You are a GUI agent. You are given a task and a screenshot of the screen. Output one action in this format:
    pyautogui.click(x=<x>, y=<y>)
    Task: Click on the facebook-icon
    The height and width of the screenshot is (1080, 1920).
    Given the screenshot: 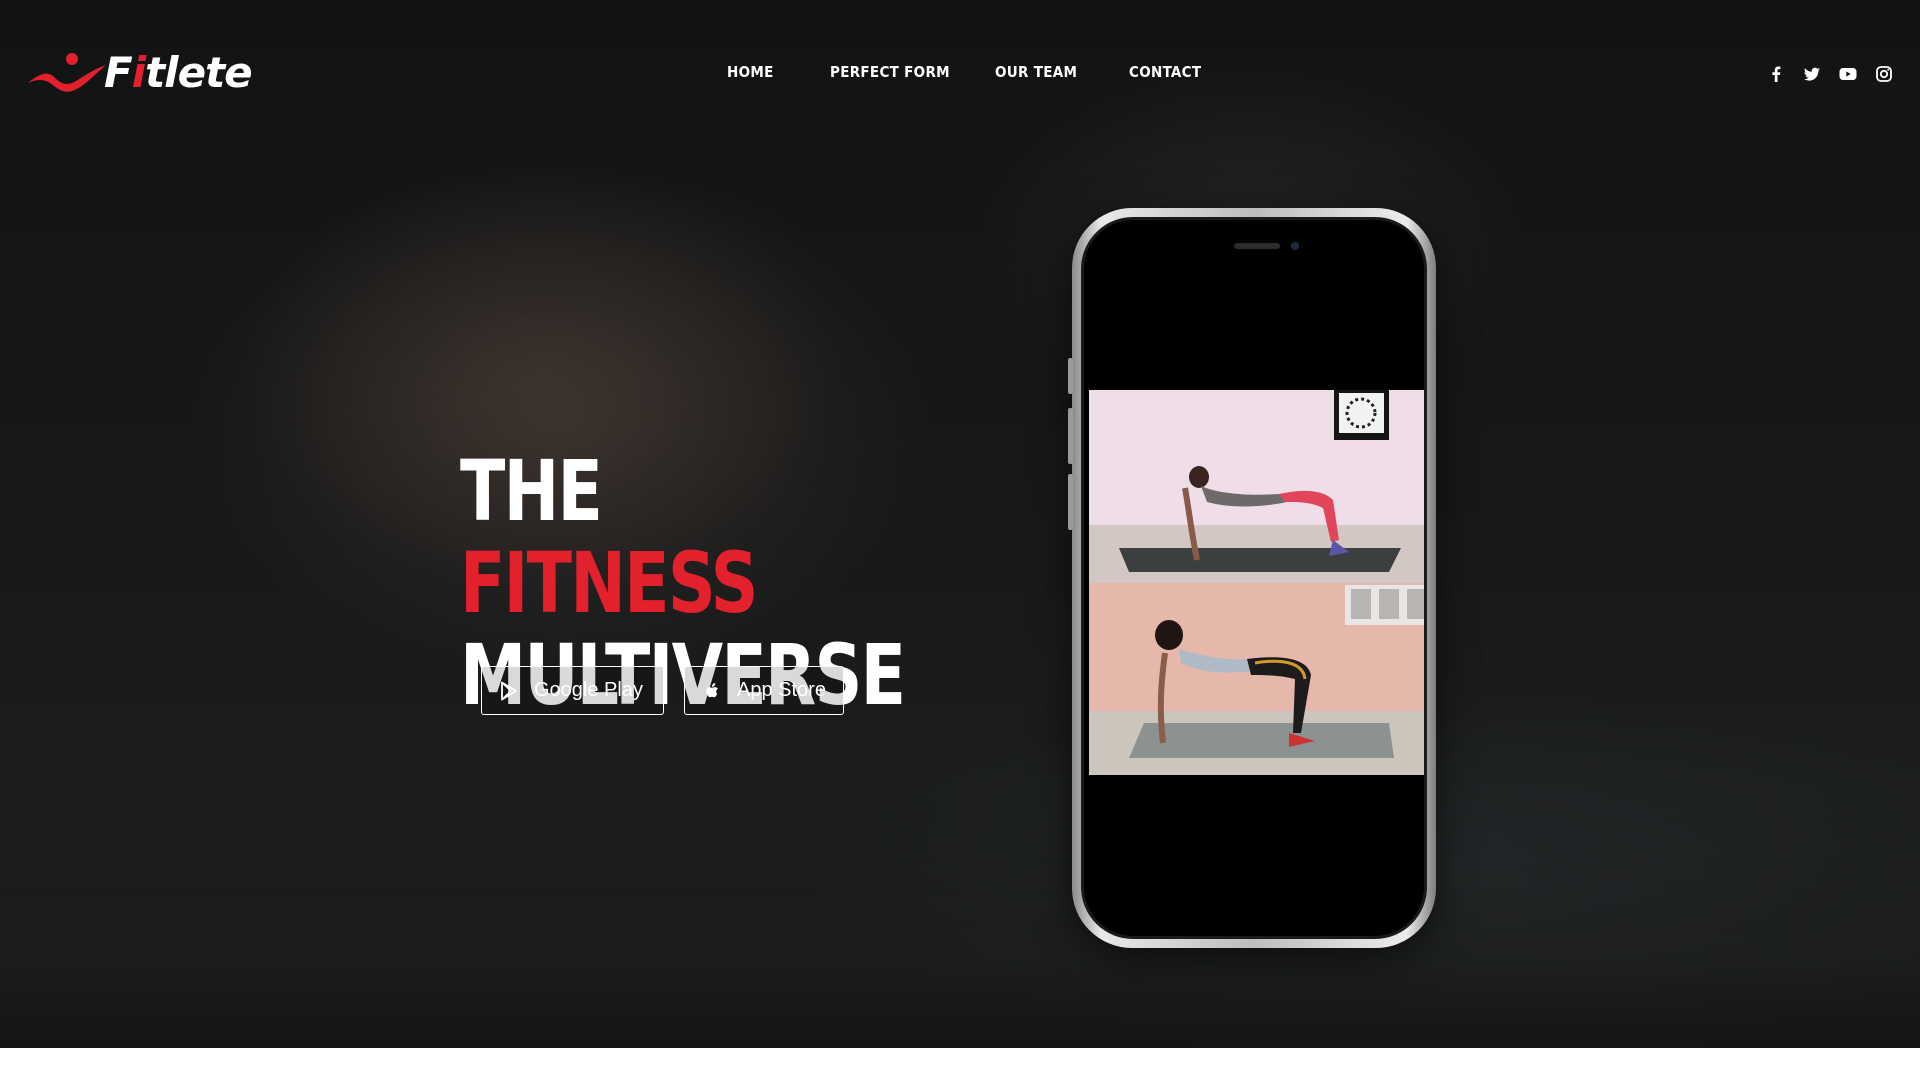 What is the action you would take?
    pyautogui.click(x=1776, y=74)
    